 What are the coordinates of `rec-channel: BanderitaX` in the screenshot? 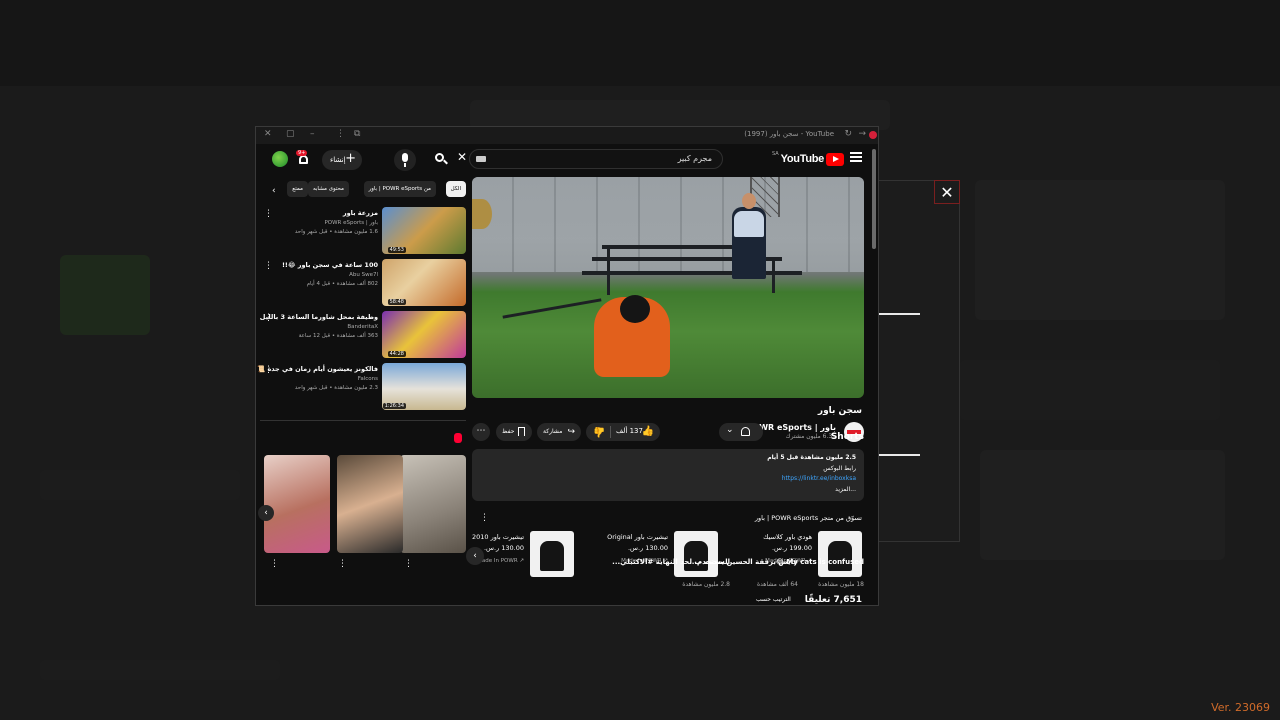 It's located at (362, 327).